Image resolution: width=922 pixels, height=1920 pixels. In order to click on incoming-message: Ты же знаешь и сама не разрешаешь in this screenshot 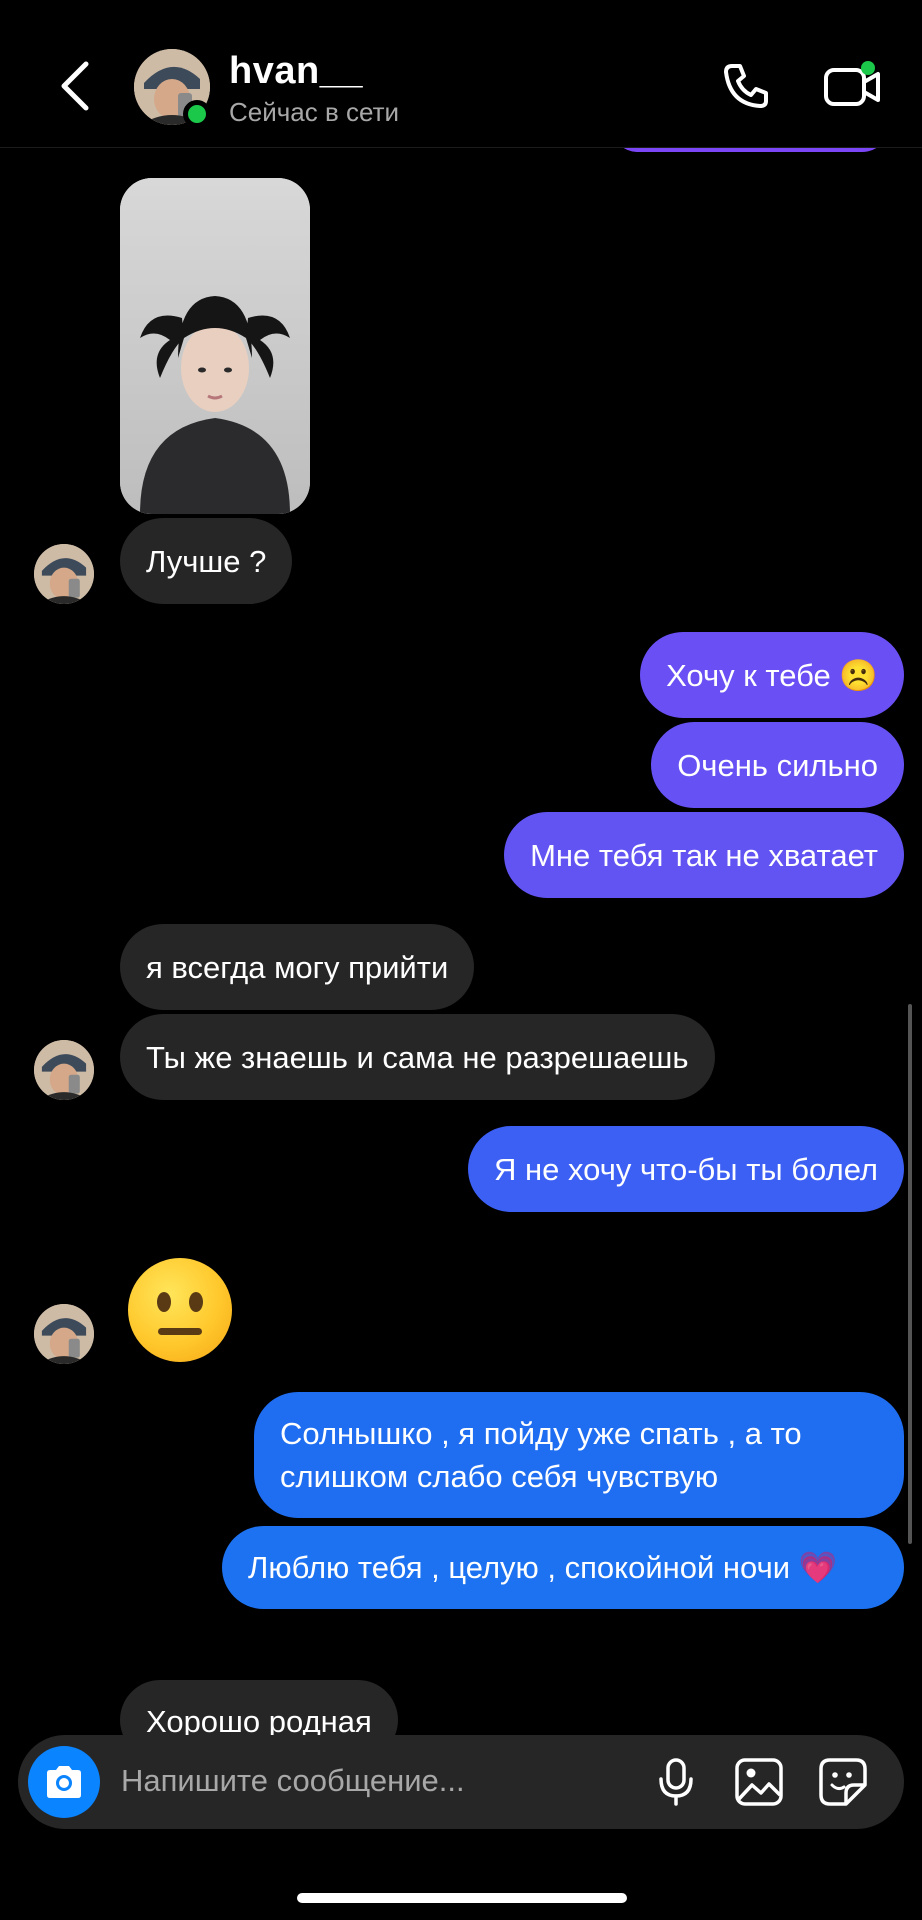, I will do `click(417, 1057)`.